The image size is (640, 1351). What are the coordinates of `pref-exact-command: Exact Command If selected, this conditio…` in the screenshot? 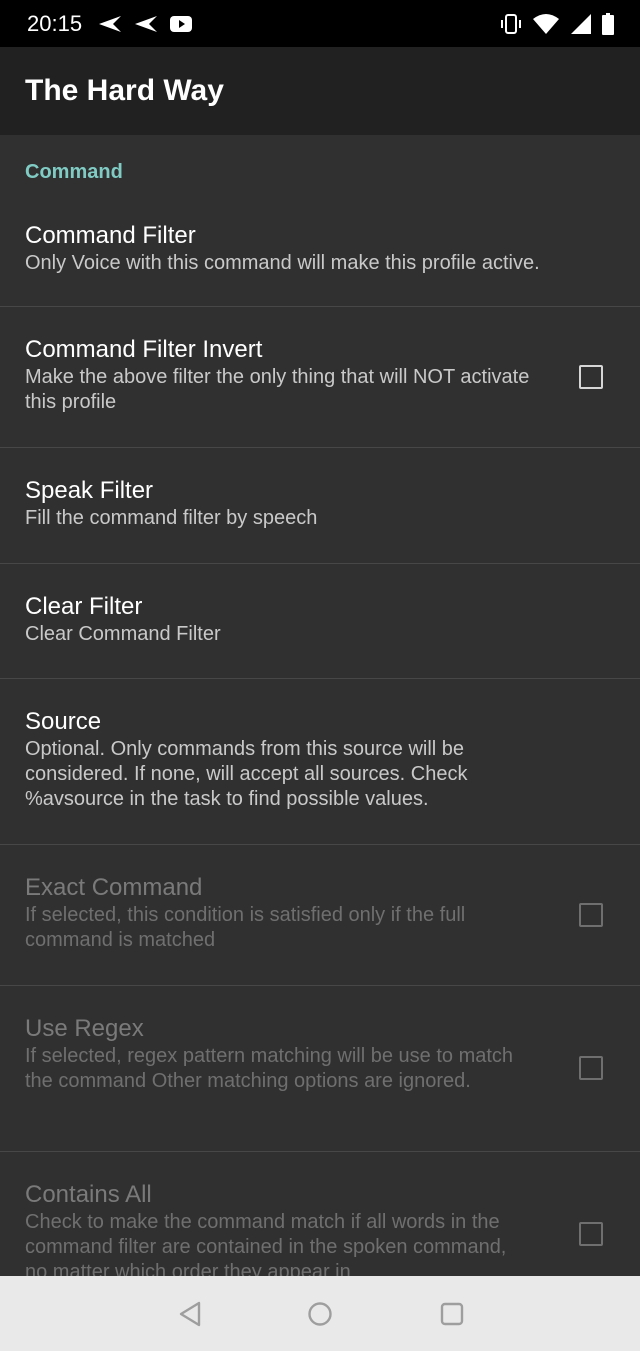 It's located at (320, 915).